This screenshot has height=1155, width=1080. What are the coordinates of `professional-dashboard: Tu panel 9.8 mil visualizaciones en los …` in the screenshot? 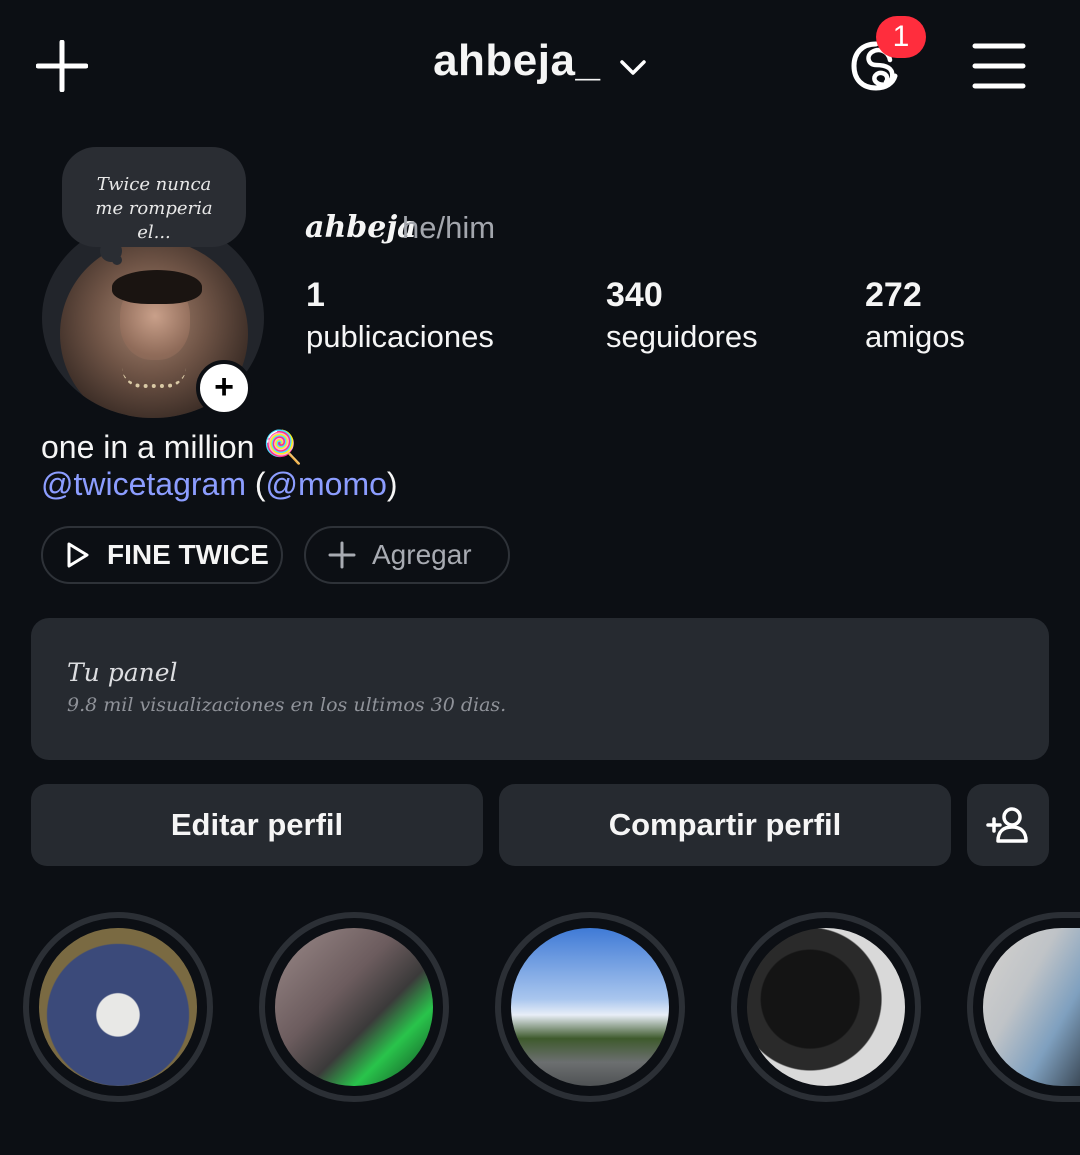 It's located at (540, 689).